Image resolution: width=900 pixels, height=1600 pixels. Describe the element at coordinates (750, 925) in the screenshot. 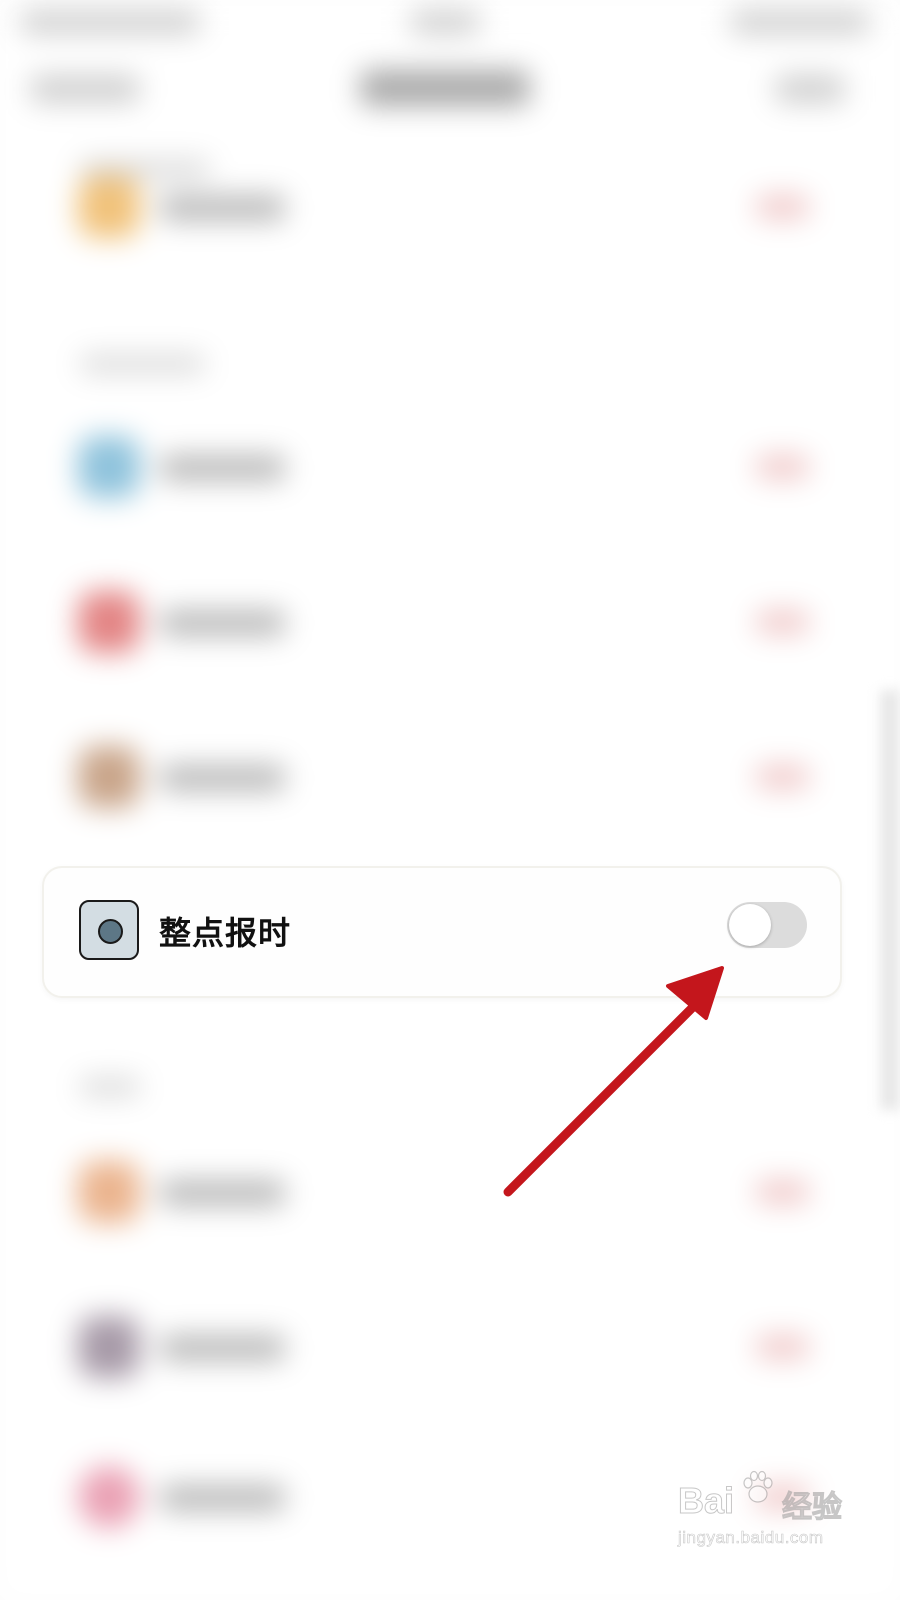

I see `toggle-knob` at that location.